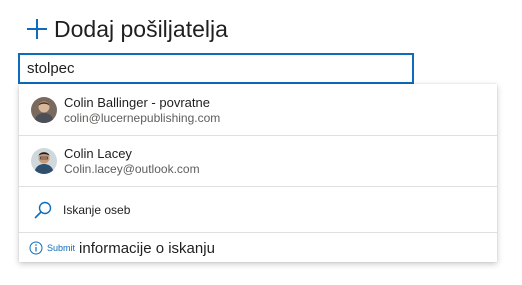 Image resolution: width=522 pixels, height=285 pixels. What do you see at coordinates (258, 210) in the screenshot?
I see `search-people-item: Iskanje oseb` at bounding box center [258, 210].